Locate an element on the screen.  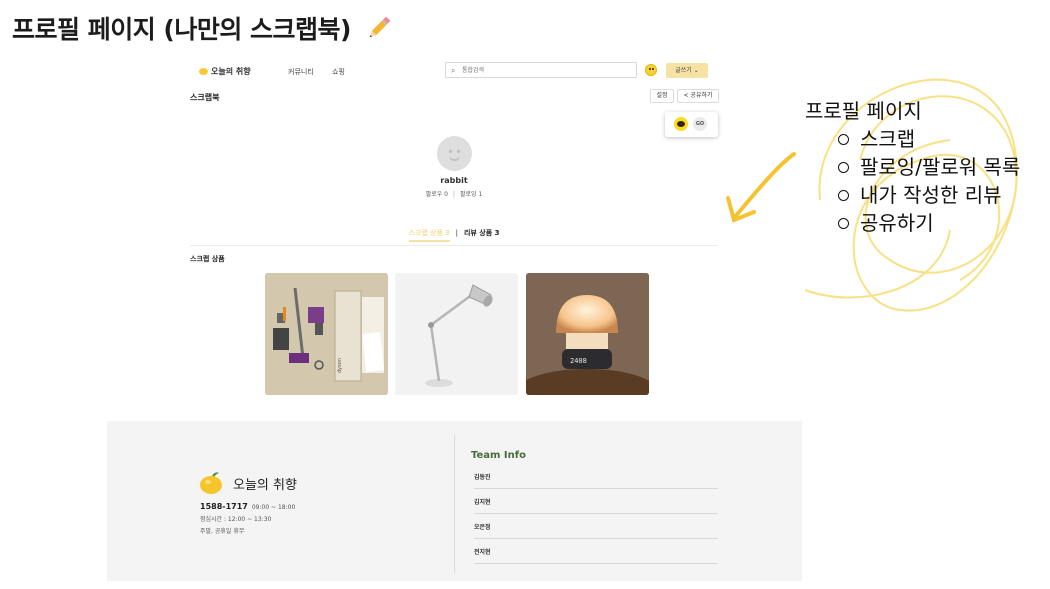
share-icon: < is located at coordinates (686, 95).